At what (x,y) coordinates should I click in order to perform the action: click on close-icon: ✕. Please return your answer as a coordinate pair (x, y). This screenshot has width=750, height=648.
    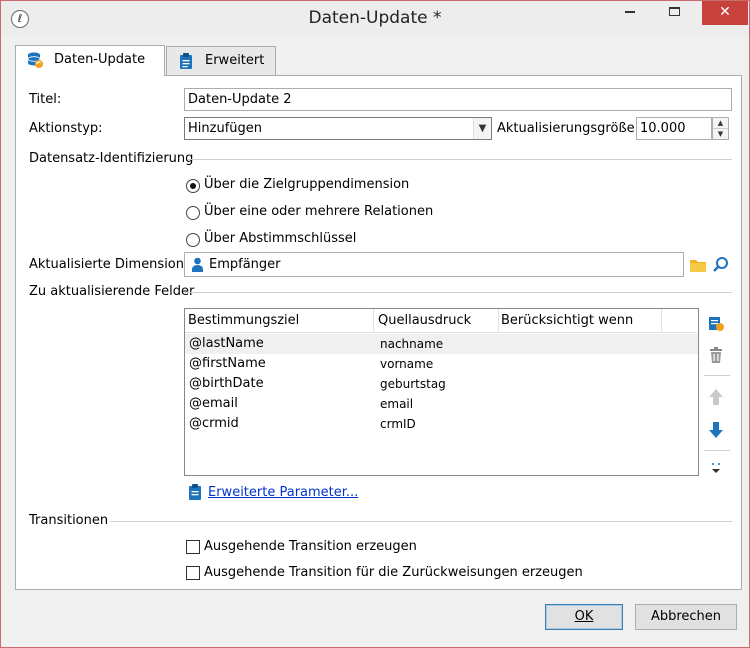
    Looking at the image, I should click on (725, 12).